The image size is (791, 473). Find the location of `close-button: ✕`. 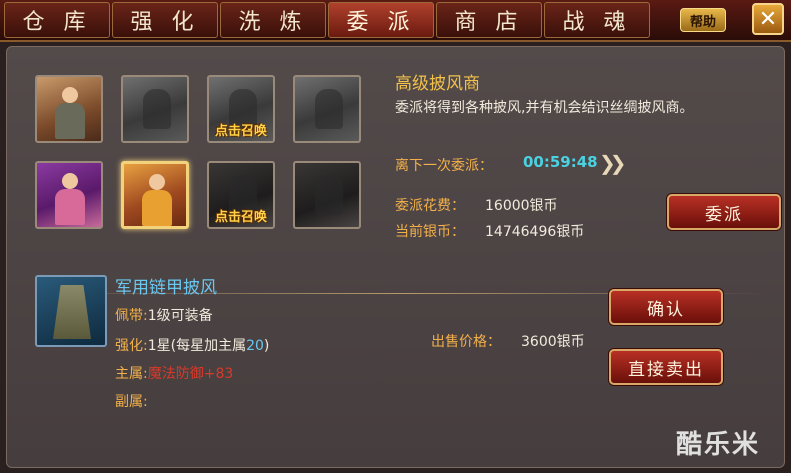

close-button: ✕ is located at coordinates (768, 19).